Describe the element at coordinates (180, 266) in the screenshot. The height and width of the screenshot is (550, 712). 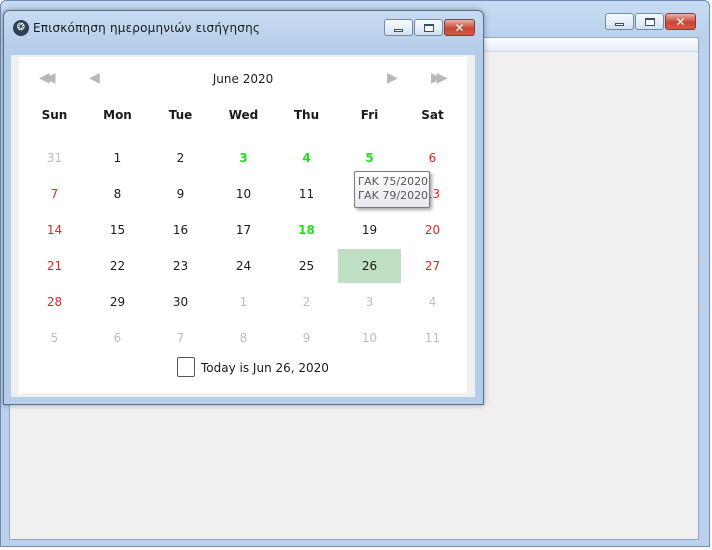
I see `day-cell: 23` at that location.